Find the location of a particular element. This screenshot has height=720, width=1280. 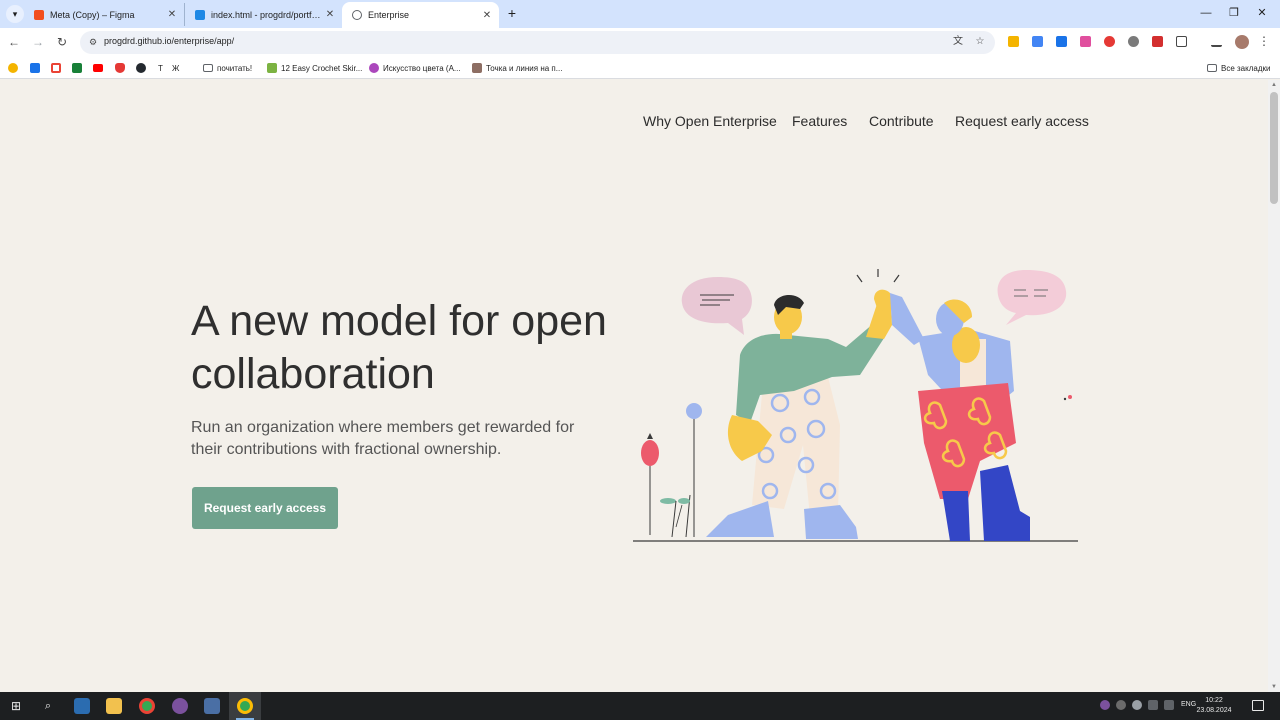

volume-icon is located at coordinates (1169, 705).